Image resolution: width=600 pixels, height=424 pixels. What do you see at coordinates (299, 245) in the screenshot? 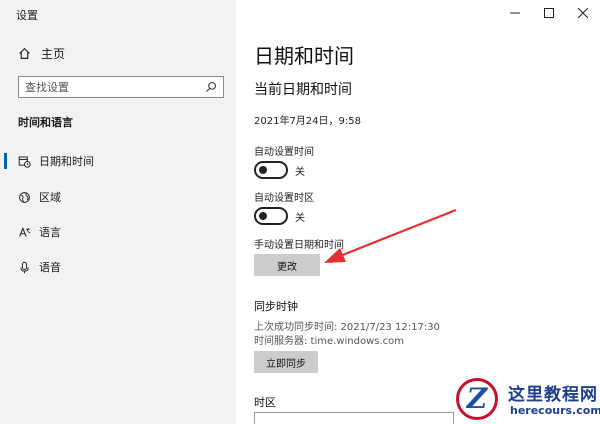
I see `manual-datetime-label: 手动设置日期和时间` at bounding box center [299, 245].